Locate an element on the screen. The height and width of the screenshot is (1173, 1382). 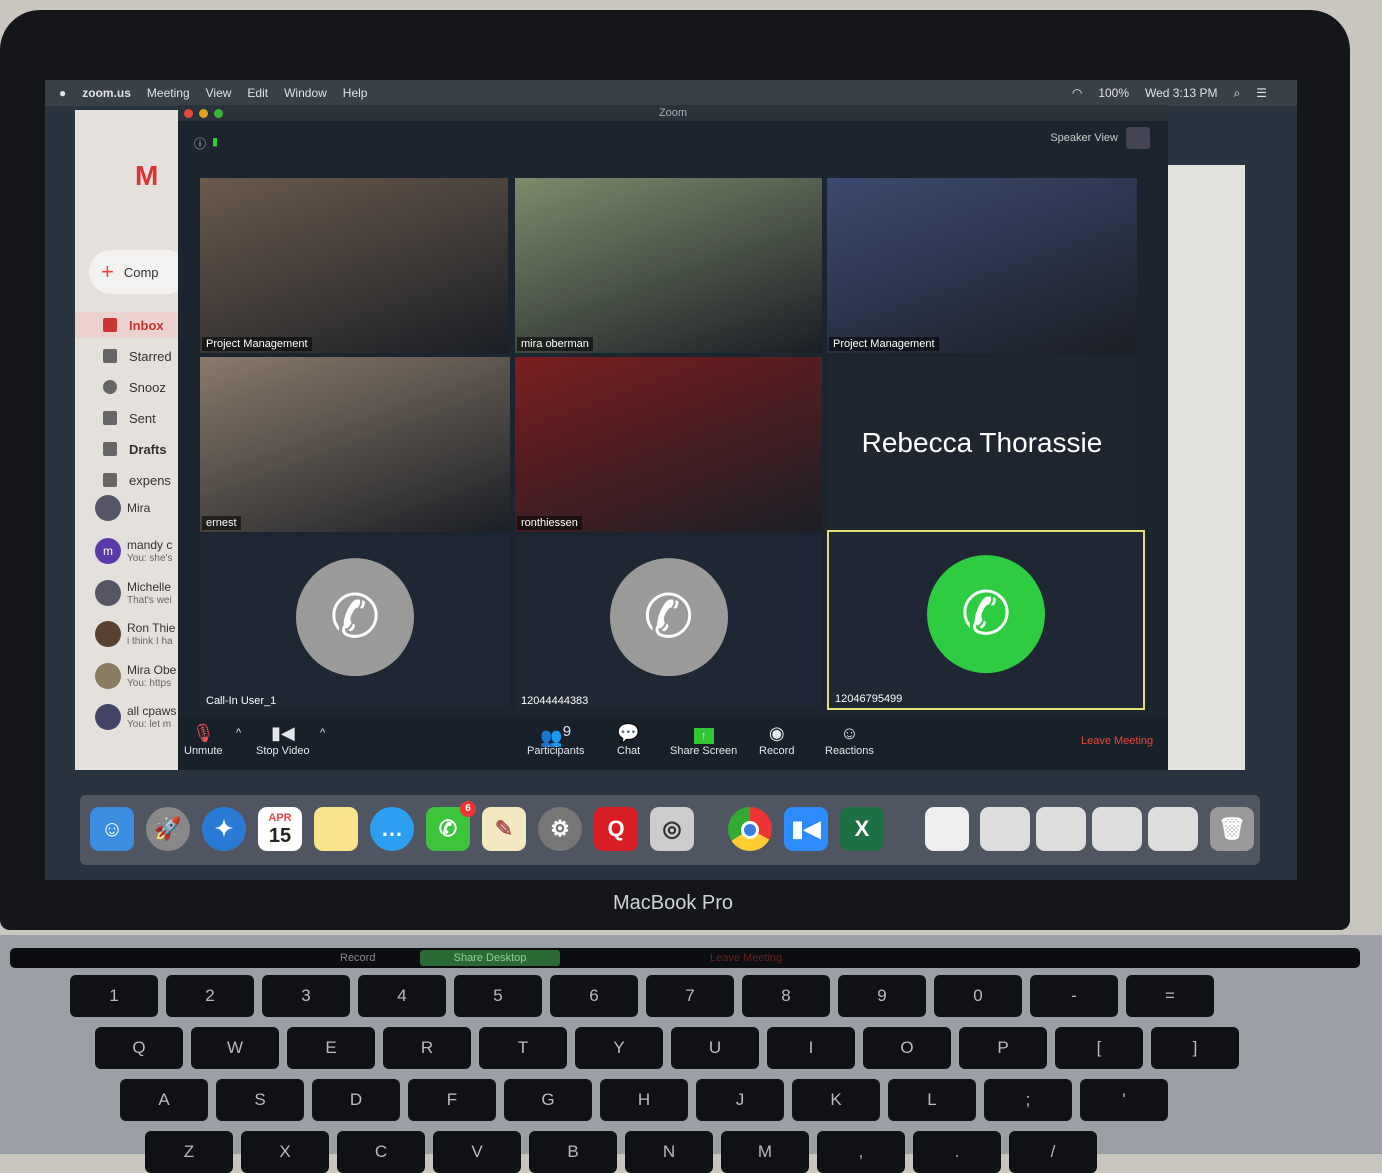
key: / is located at coordinates (1053, 1152).